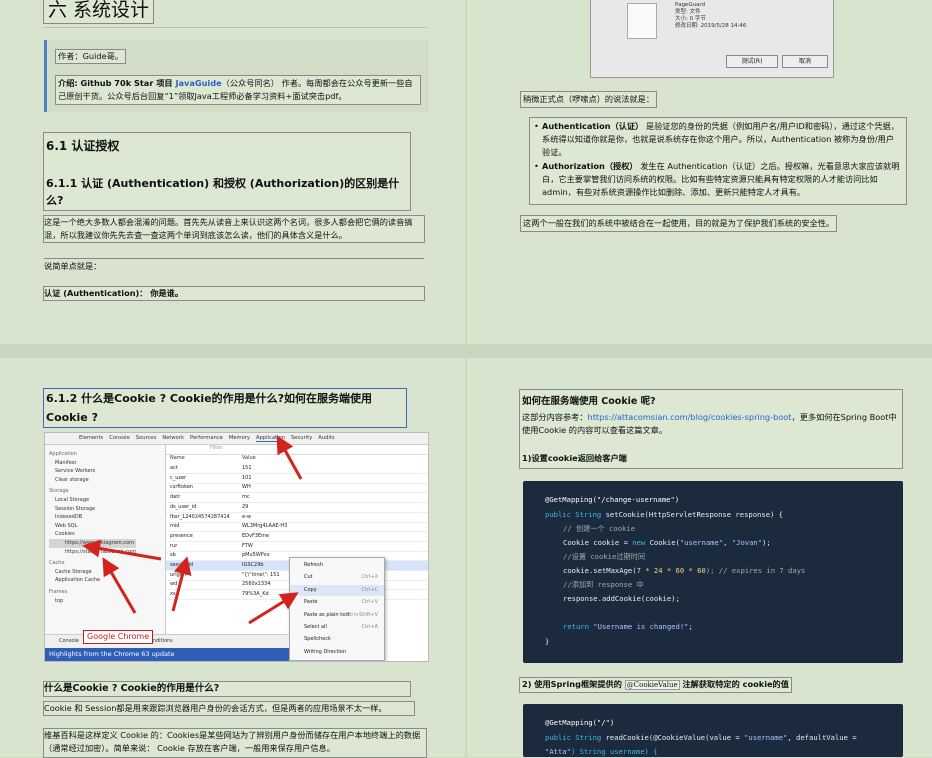  I want to click on step-2-b: 注解获取特定的 cookie的值, so click(734, 684).